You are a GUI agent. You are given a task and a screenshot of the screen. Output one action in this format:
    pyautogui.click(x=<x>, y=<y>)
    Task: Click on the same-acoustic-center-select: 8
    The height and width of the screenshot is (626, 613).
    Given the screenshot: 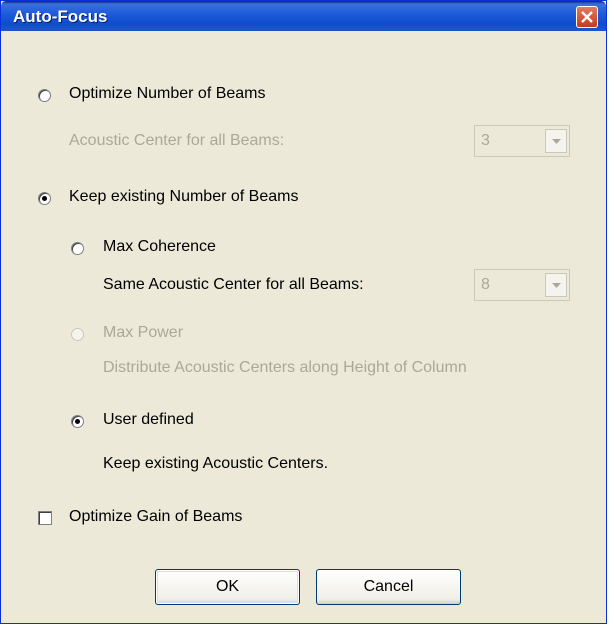 What is the action you would take?
    pyautogui.click(x=522, y=285)
    